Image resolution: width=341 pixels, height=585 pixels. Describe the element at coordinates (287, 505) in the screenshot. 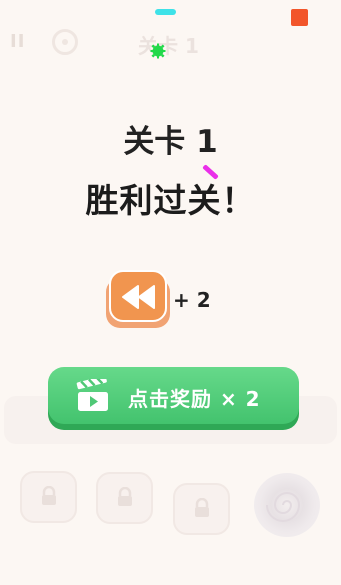

I see `vortex-icon` at that location.